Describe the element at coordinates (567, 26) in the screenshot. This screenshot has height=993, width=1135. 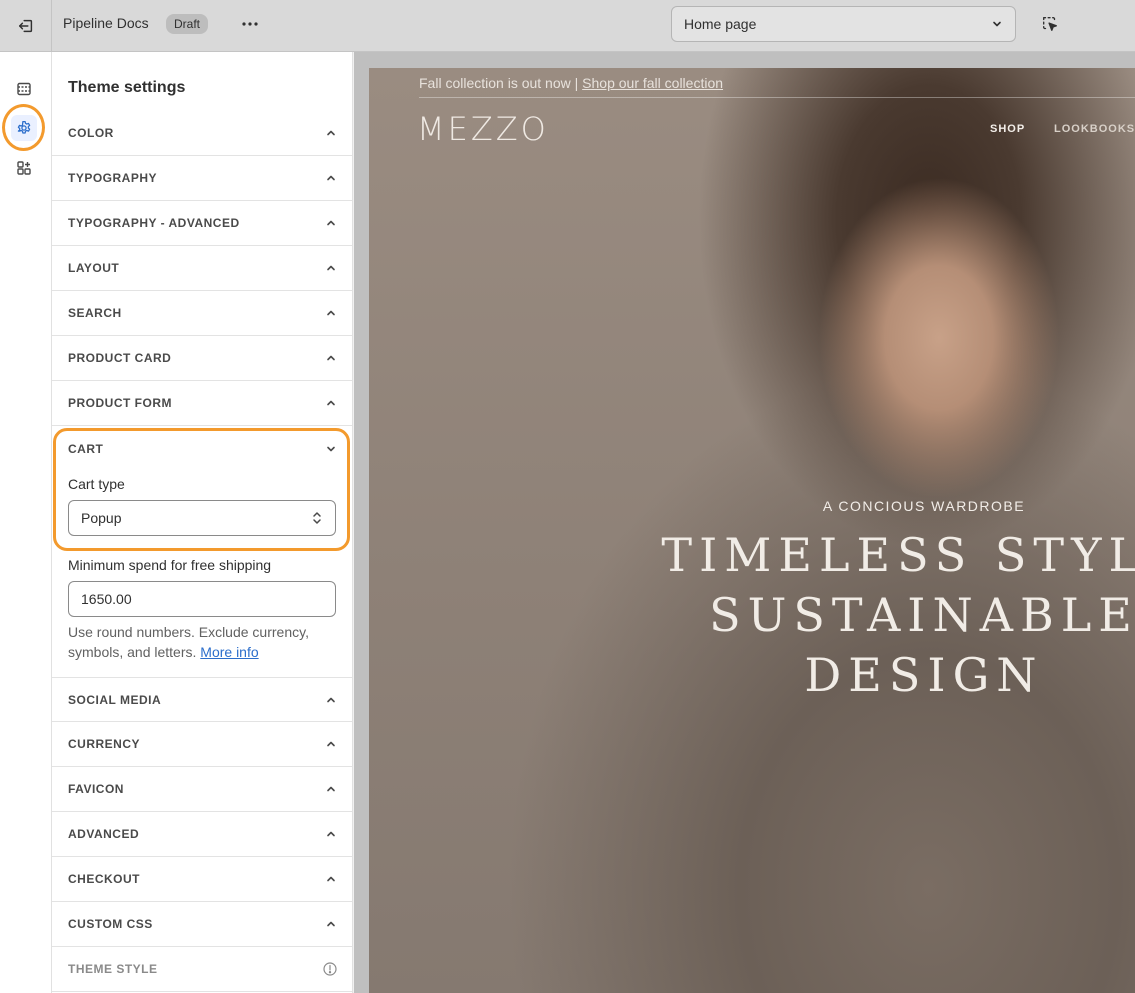
I see `editor-topbar: Pipeline Docs Draft Home page` at that location.